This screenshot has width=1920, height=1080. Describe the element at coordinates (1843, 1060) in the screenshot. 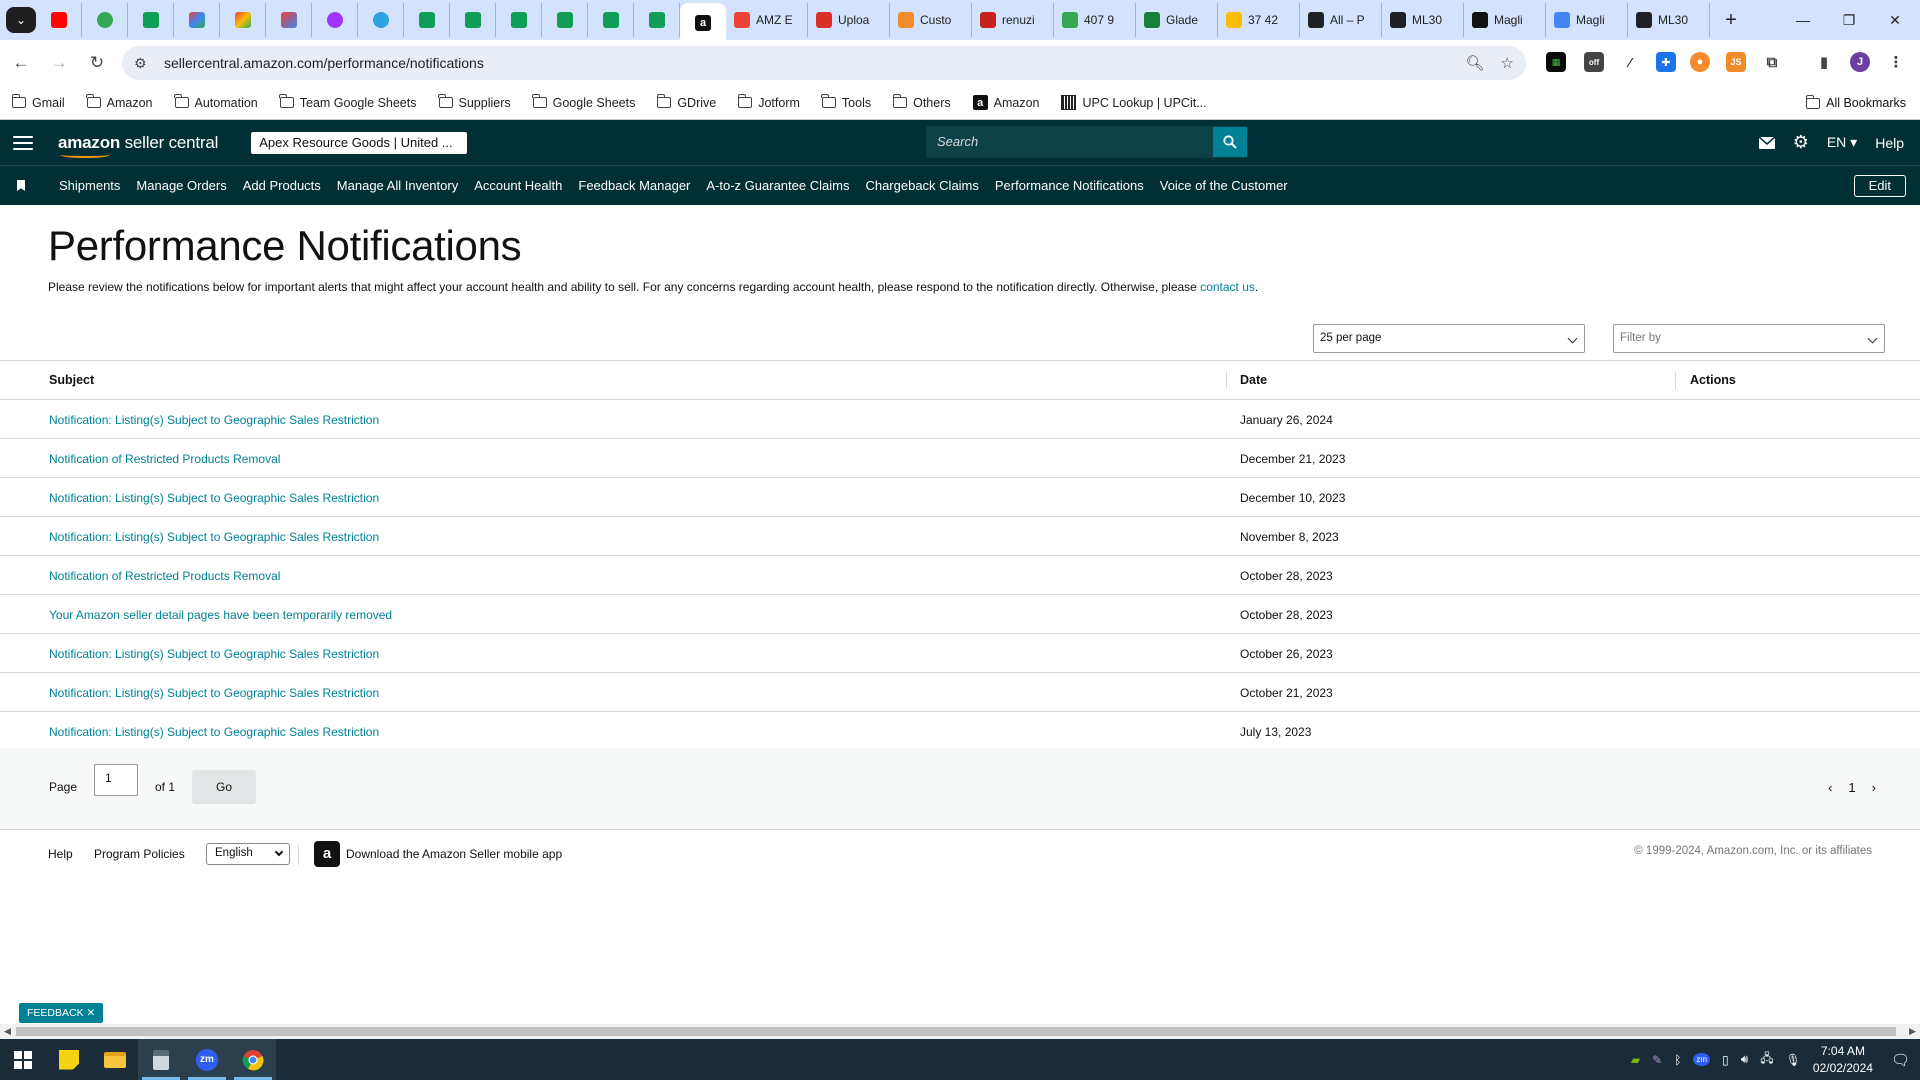

I see `system-clock: 7:04 AM 02/02/2024` at that location.